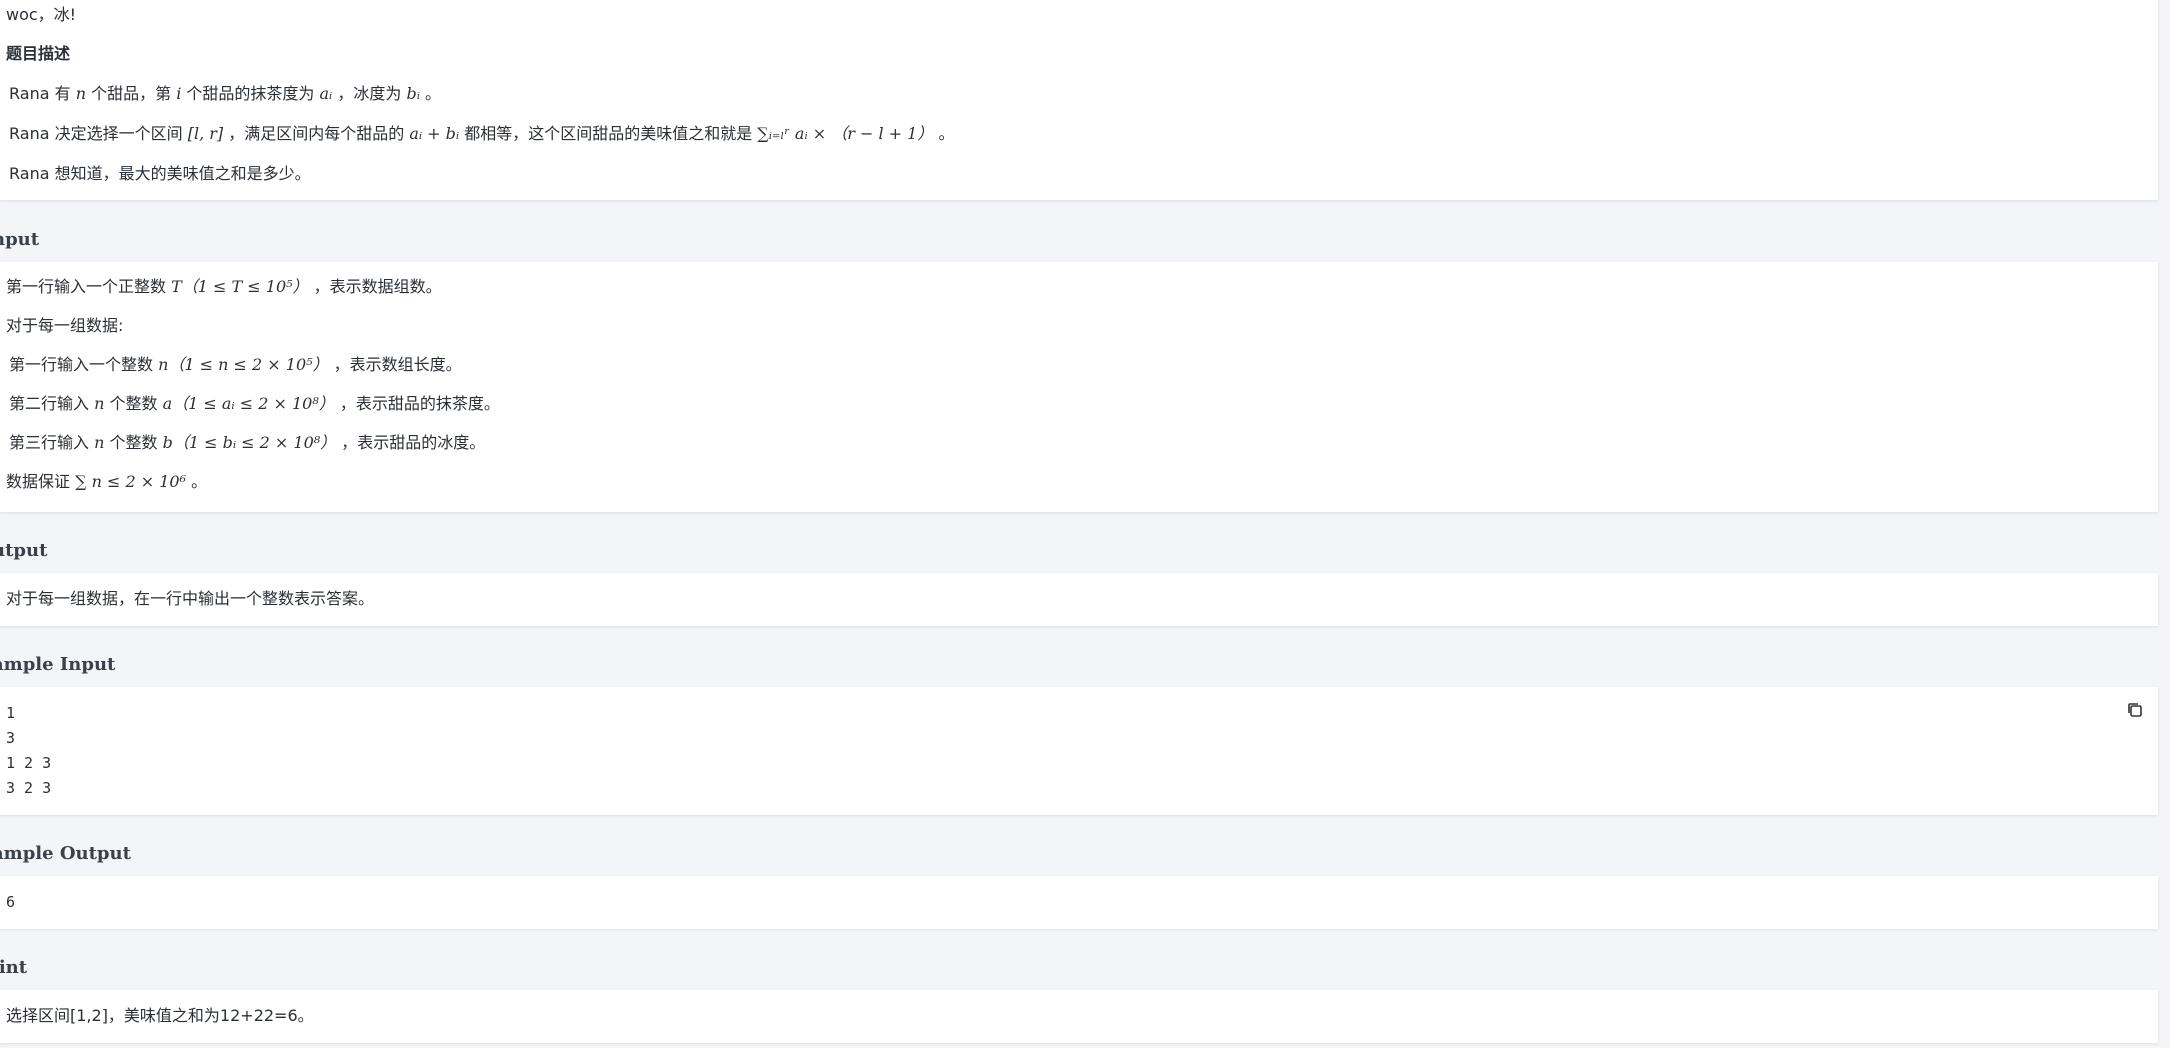 The image size is (2170, 1048). I want to click on sample-input-line: 3 2 3, so click(29, 788).